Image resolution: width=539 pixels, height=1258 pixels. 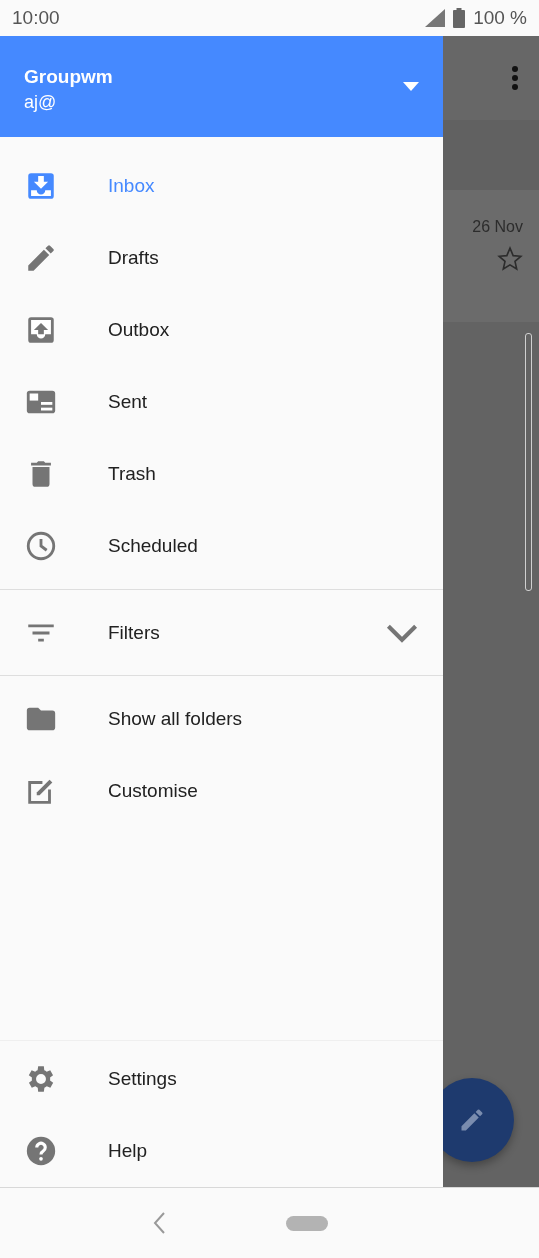 I want to click on battery-percent: 100 %, so click(x=500, y=18).